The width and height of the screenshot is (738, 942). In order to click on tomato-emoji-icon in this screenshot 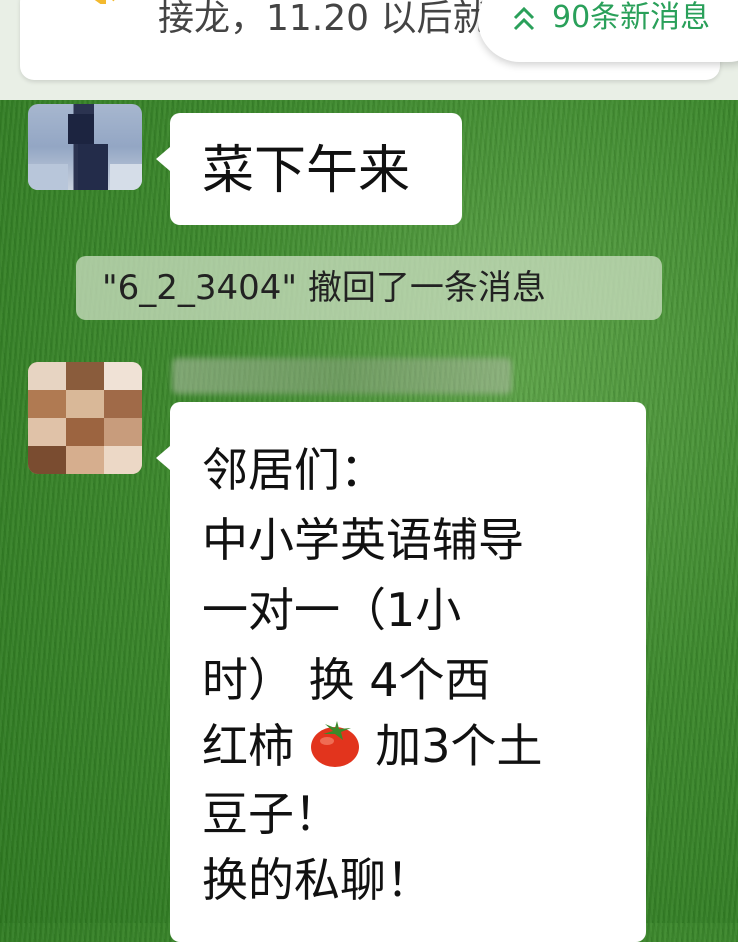, I will do `click(334, 744)`.